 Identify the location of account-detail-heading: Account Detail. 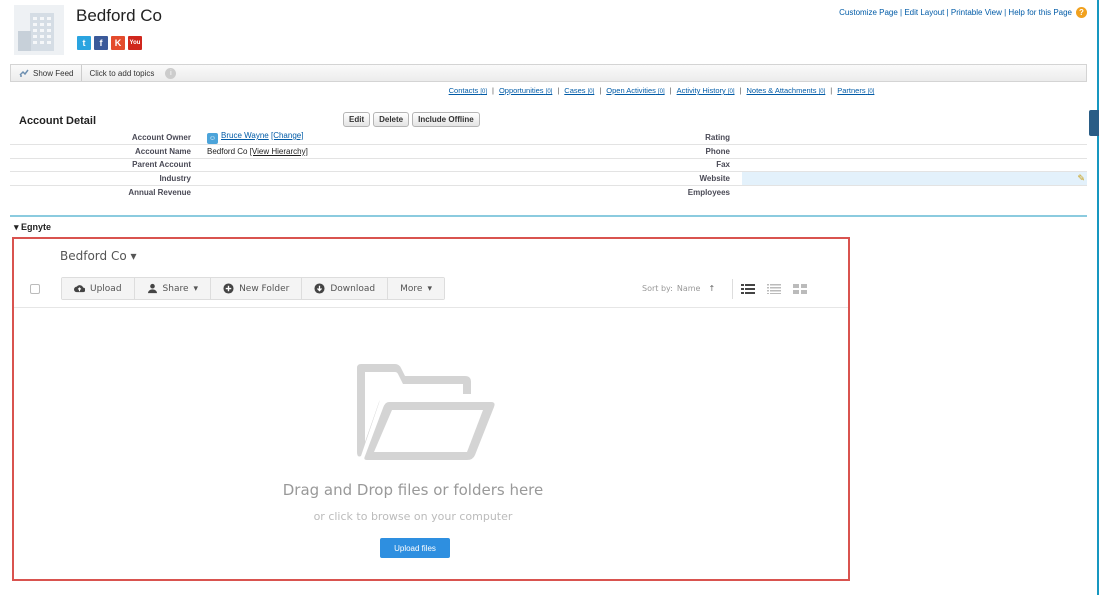
(58, 121).